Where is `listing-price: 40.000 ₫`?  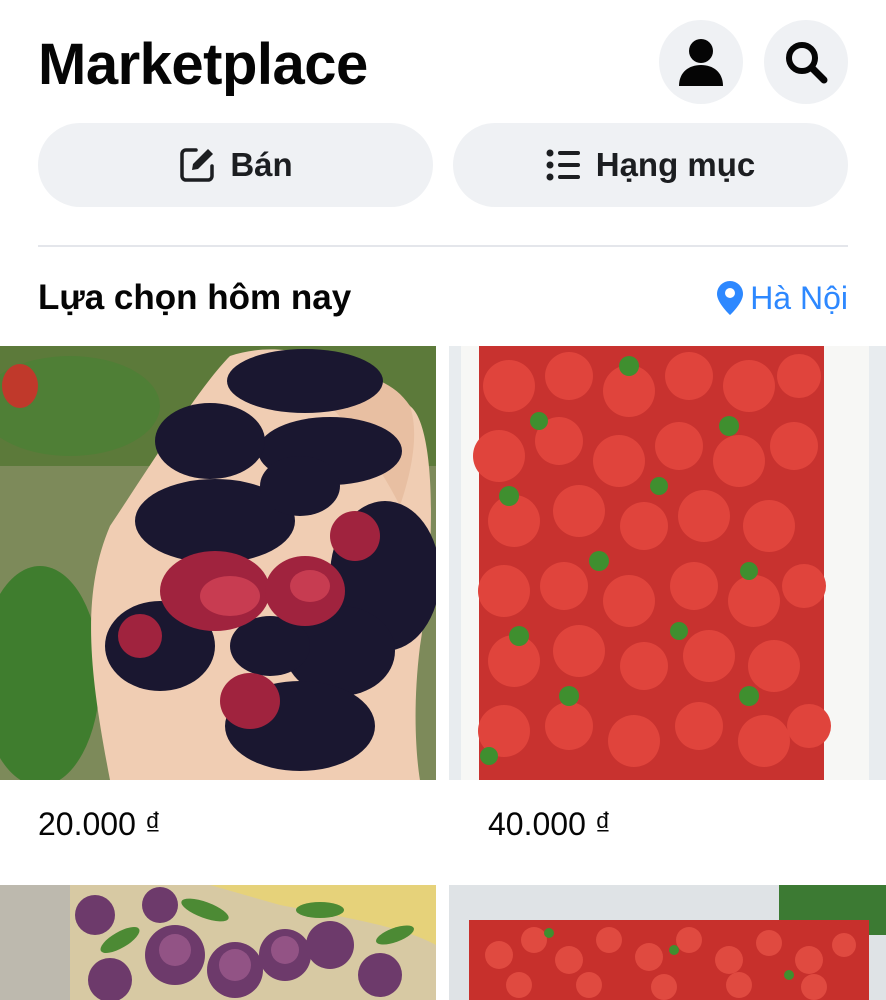 listing-price: 40.000 ₫ is located at coordinates (550, 824).